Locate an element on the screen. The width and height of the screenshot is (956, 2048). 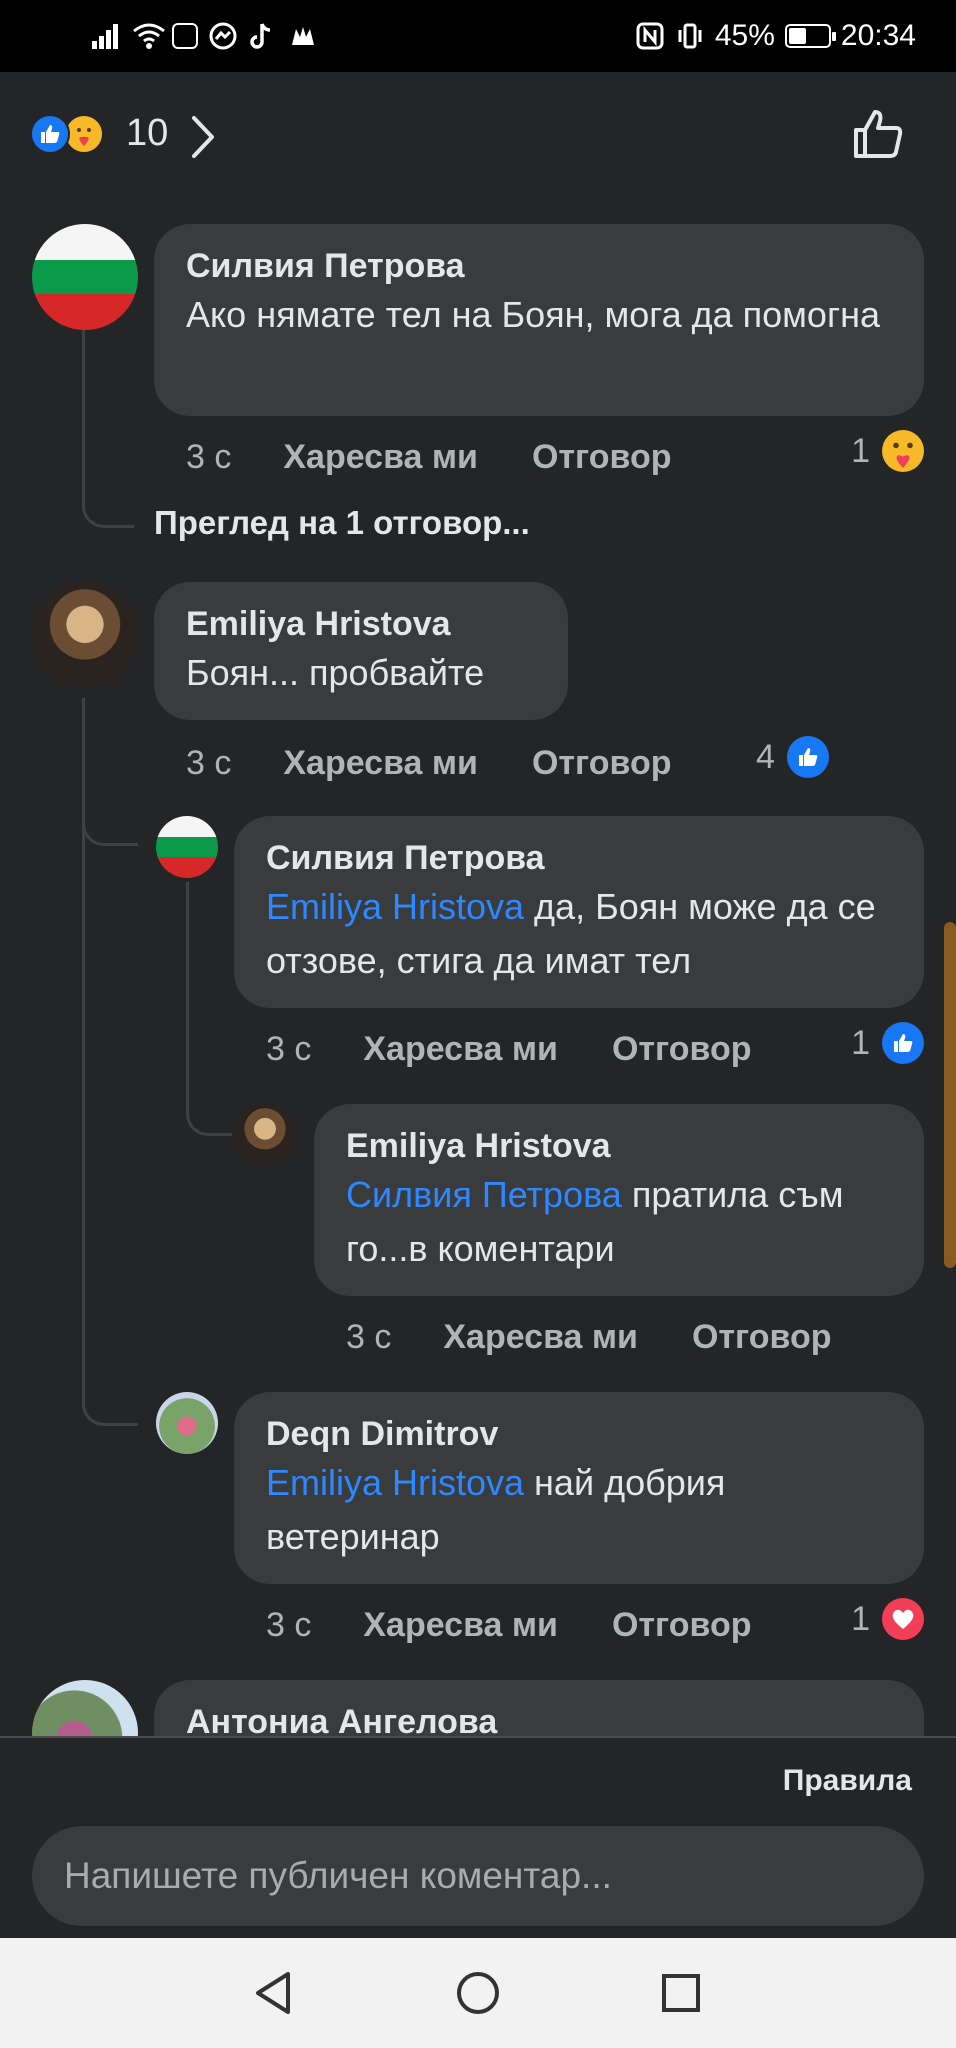
reaction-number: 4 is located at coordinates (765, 756).